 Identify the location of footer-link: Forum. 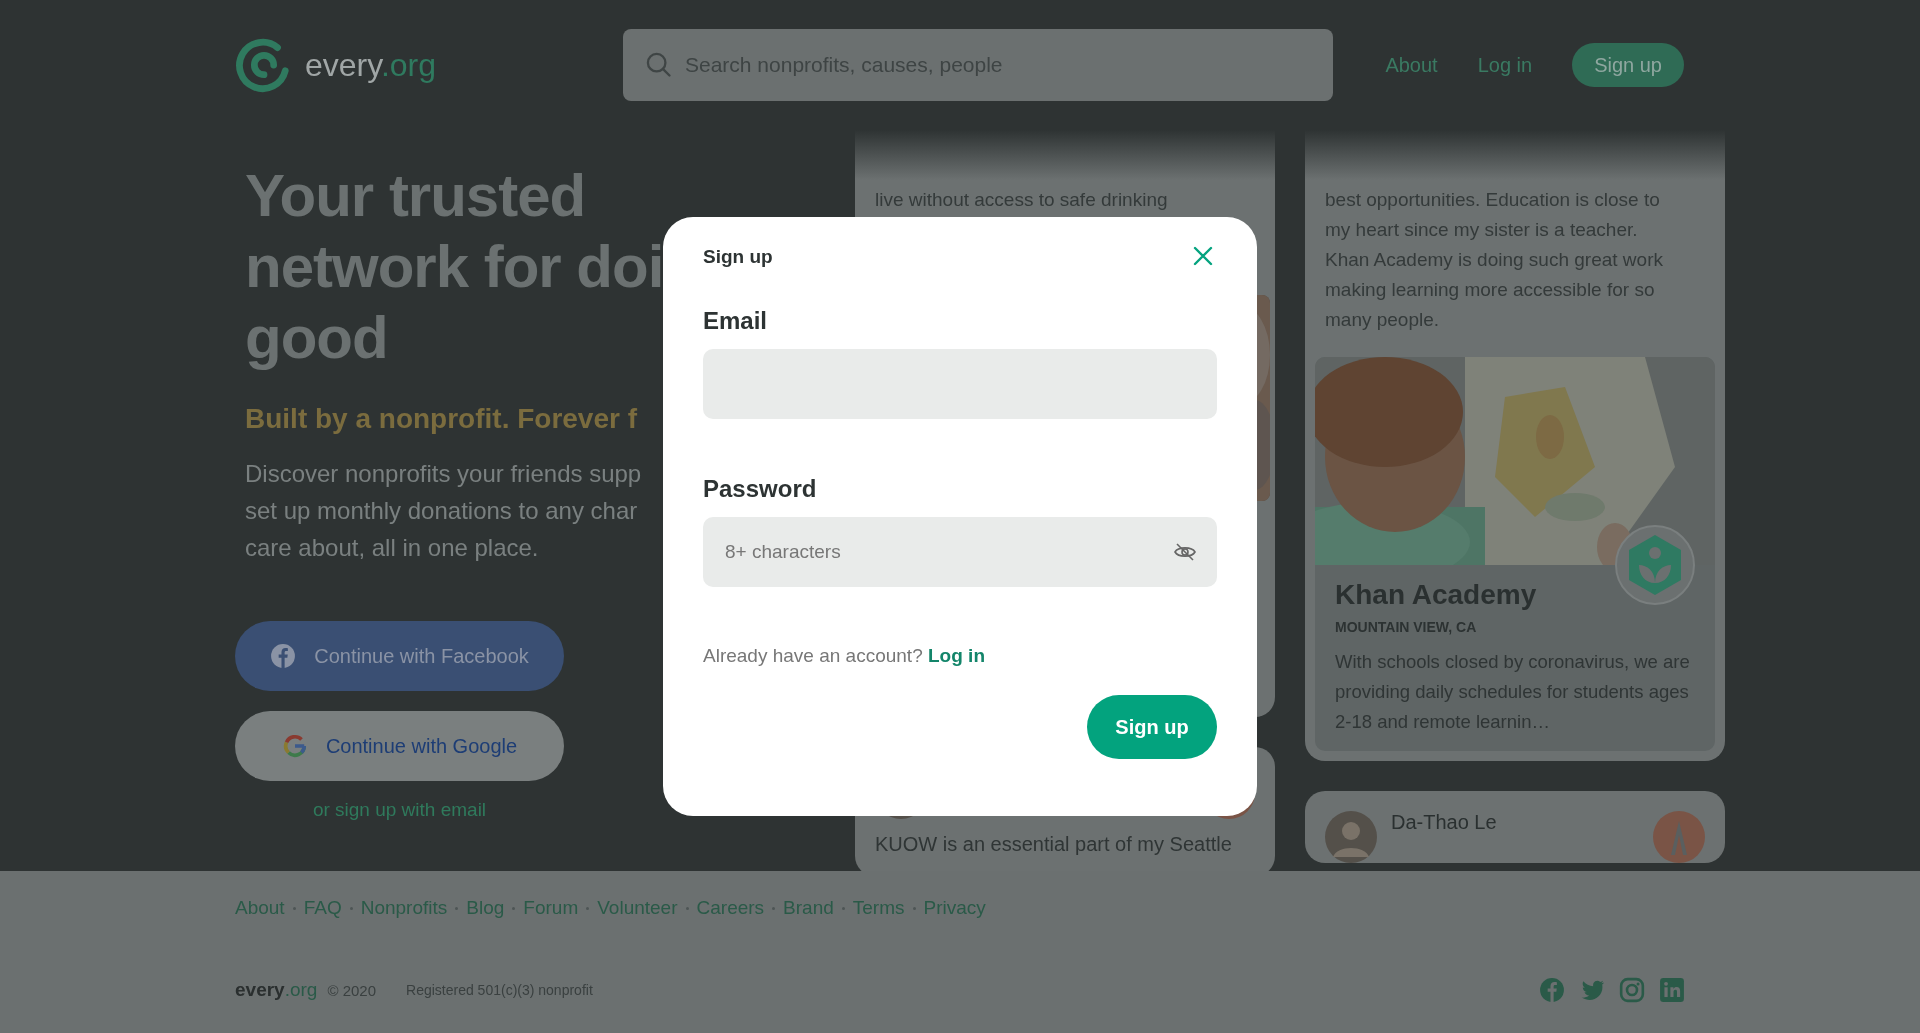
(551, 908).